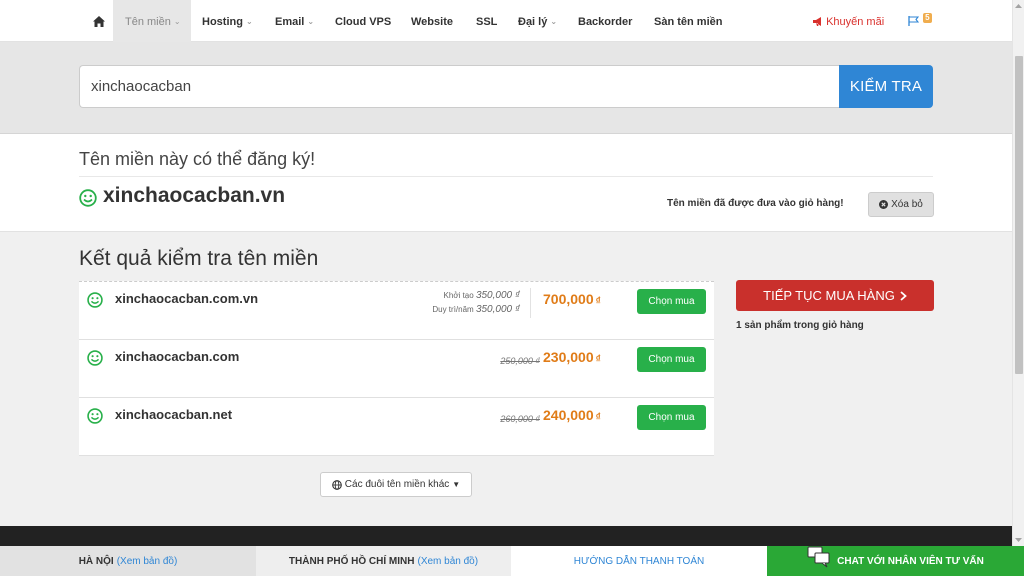  I want to click on home-icon, so click(99, 21).